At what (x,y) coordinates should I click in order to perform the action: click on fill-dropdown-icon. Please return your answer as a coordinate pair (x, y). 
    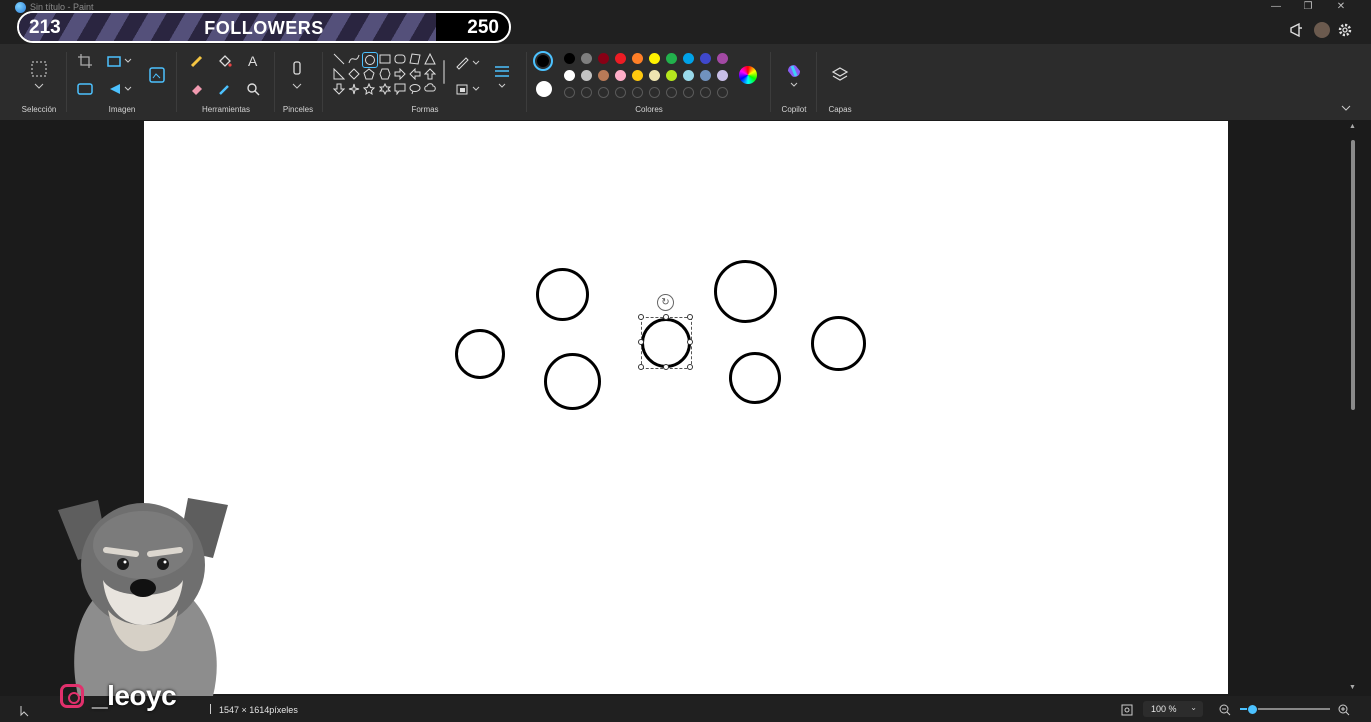
    Looking at the image, I should click on (476, 89).